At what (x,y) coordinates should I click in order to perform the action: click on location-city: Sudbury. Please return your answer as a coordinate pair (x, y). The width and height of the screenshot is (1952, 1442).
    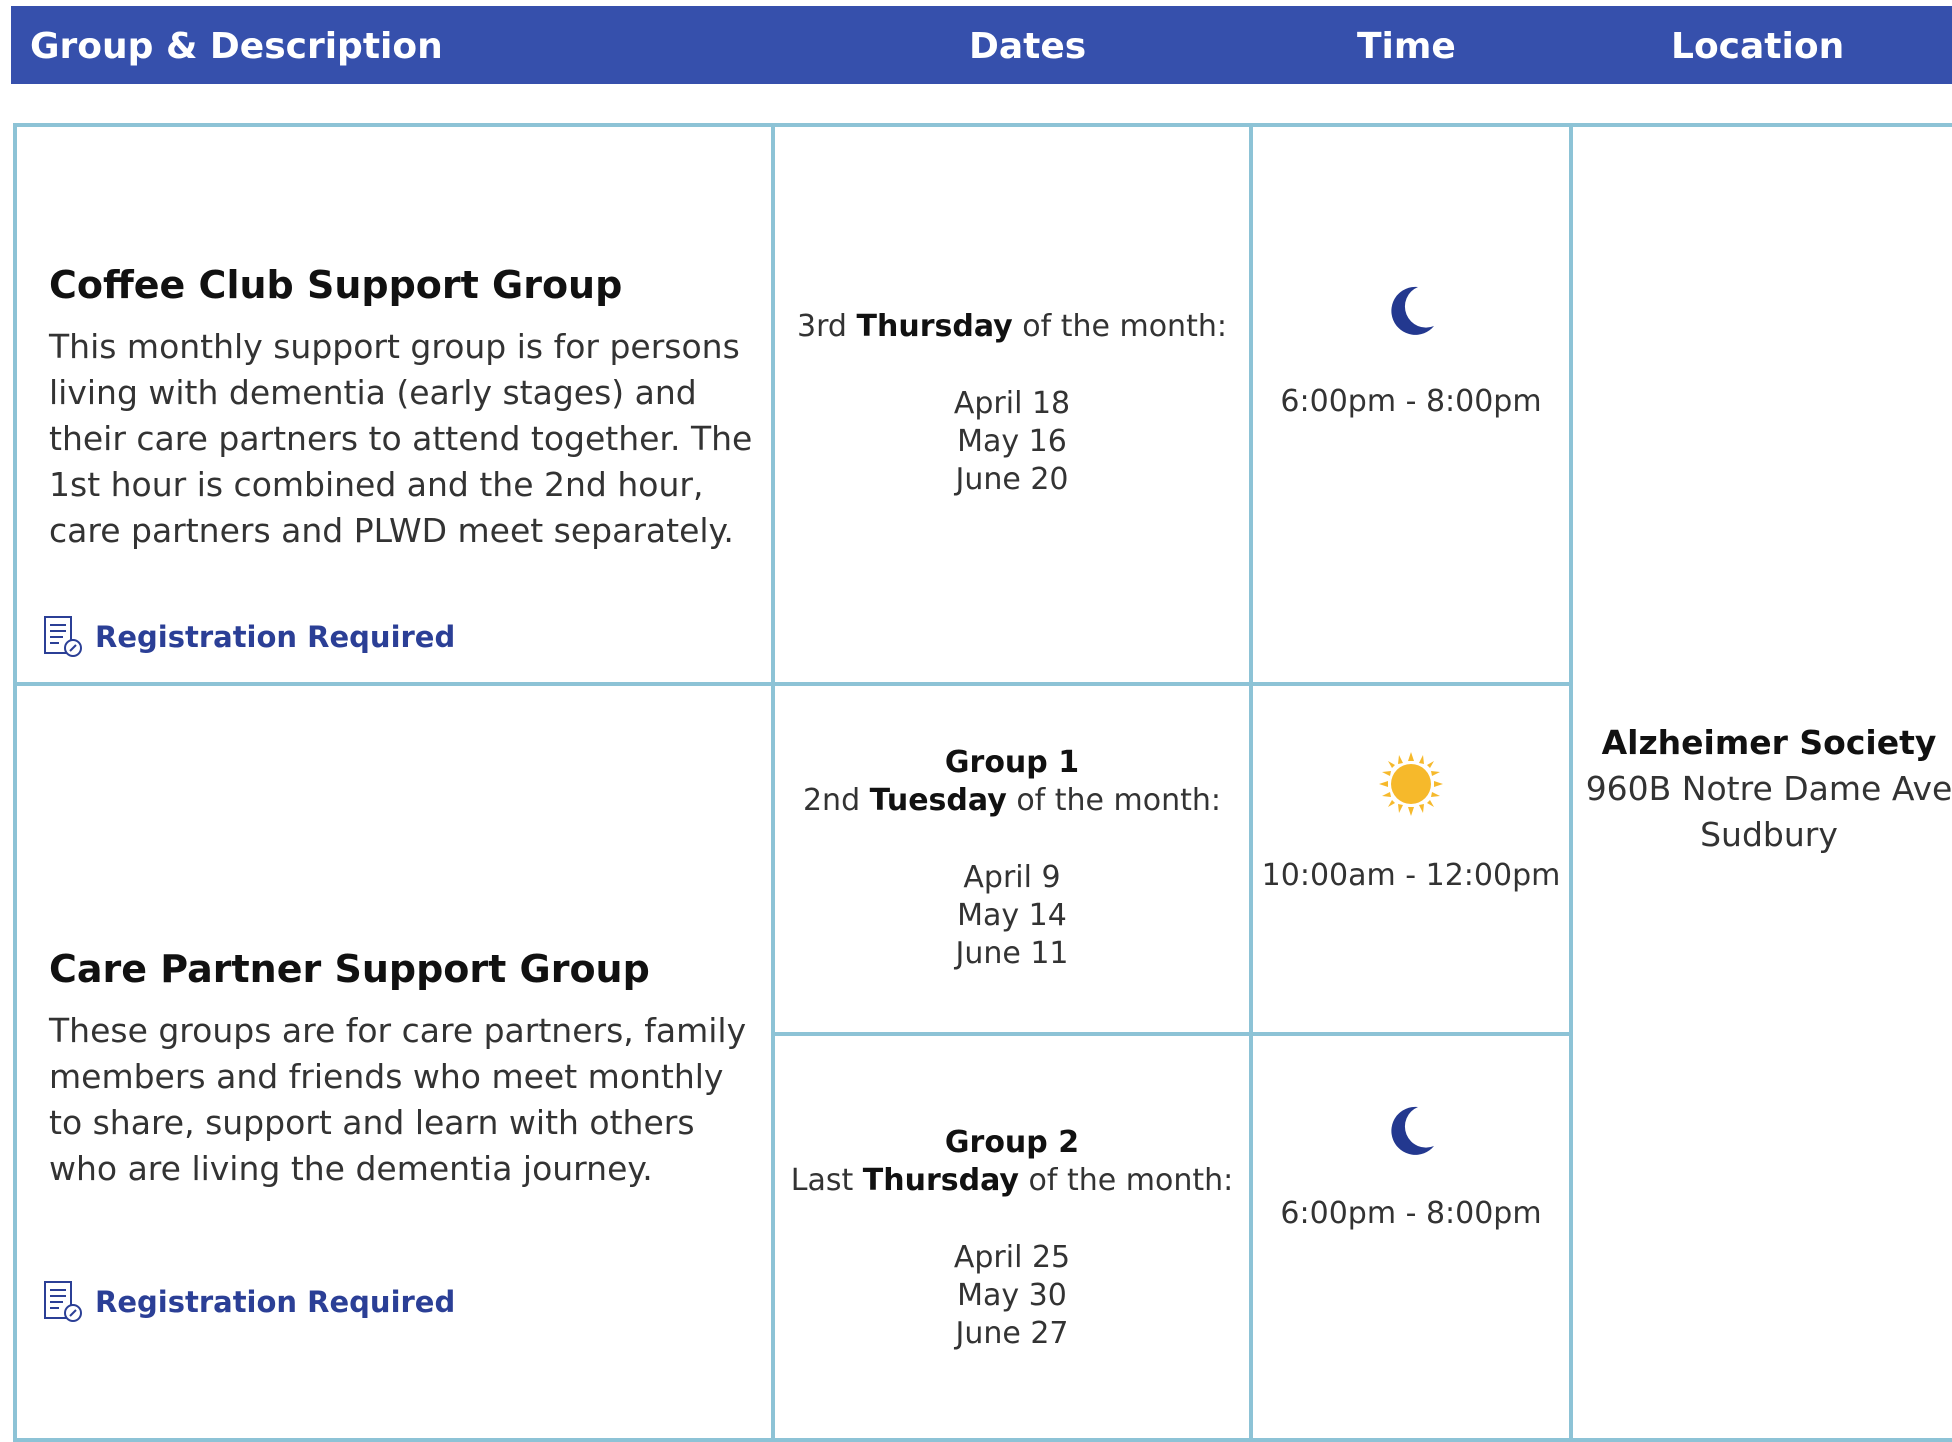
    Looking at the image, I should click on (1769, 834).